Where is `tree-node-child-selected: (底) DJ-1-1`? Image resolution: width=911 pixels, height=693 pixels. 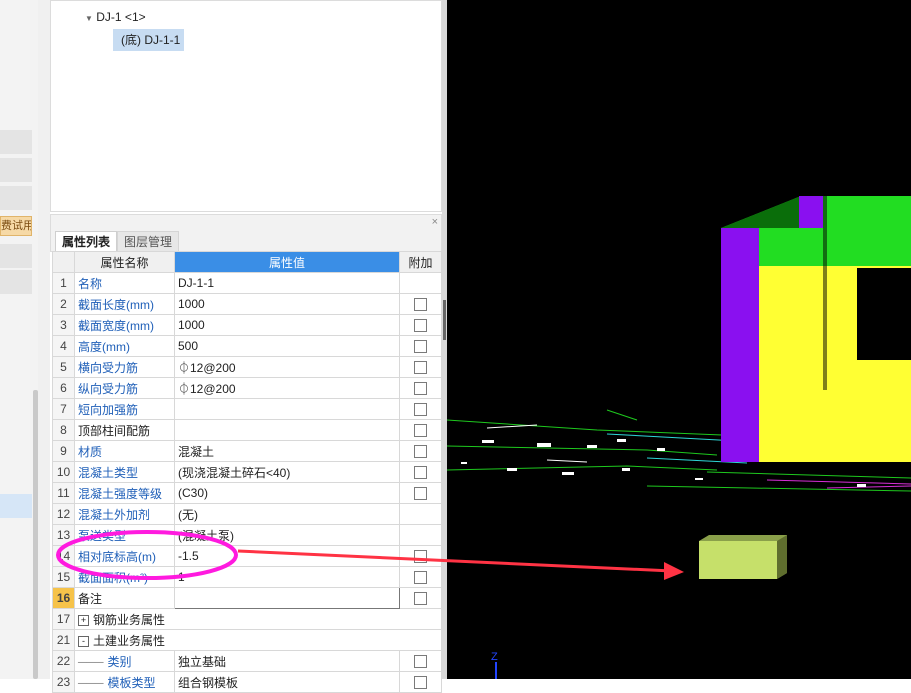 tree-node-child-selected: (底) DJ-1-1 is located at coordinates (149, 40).